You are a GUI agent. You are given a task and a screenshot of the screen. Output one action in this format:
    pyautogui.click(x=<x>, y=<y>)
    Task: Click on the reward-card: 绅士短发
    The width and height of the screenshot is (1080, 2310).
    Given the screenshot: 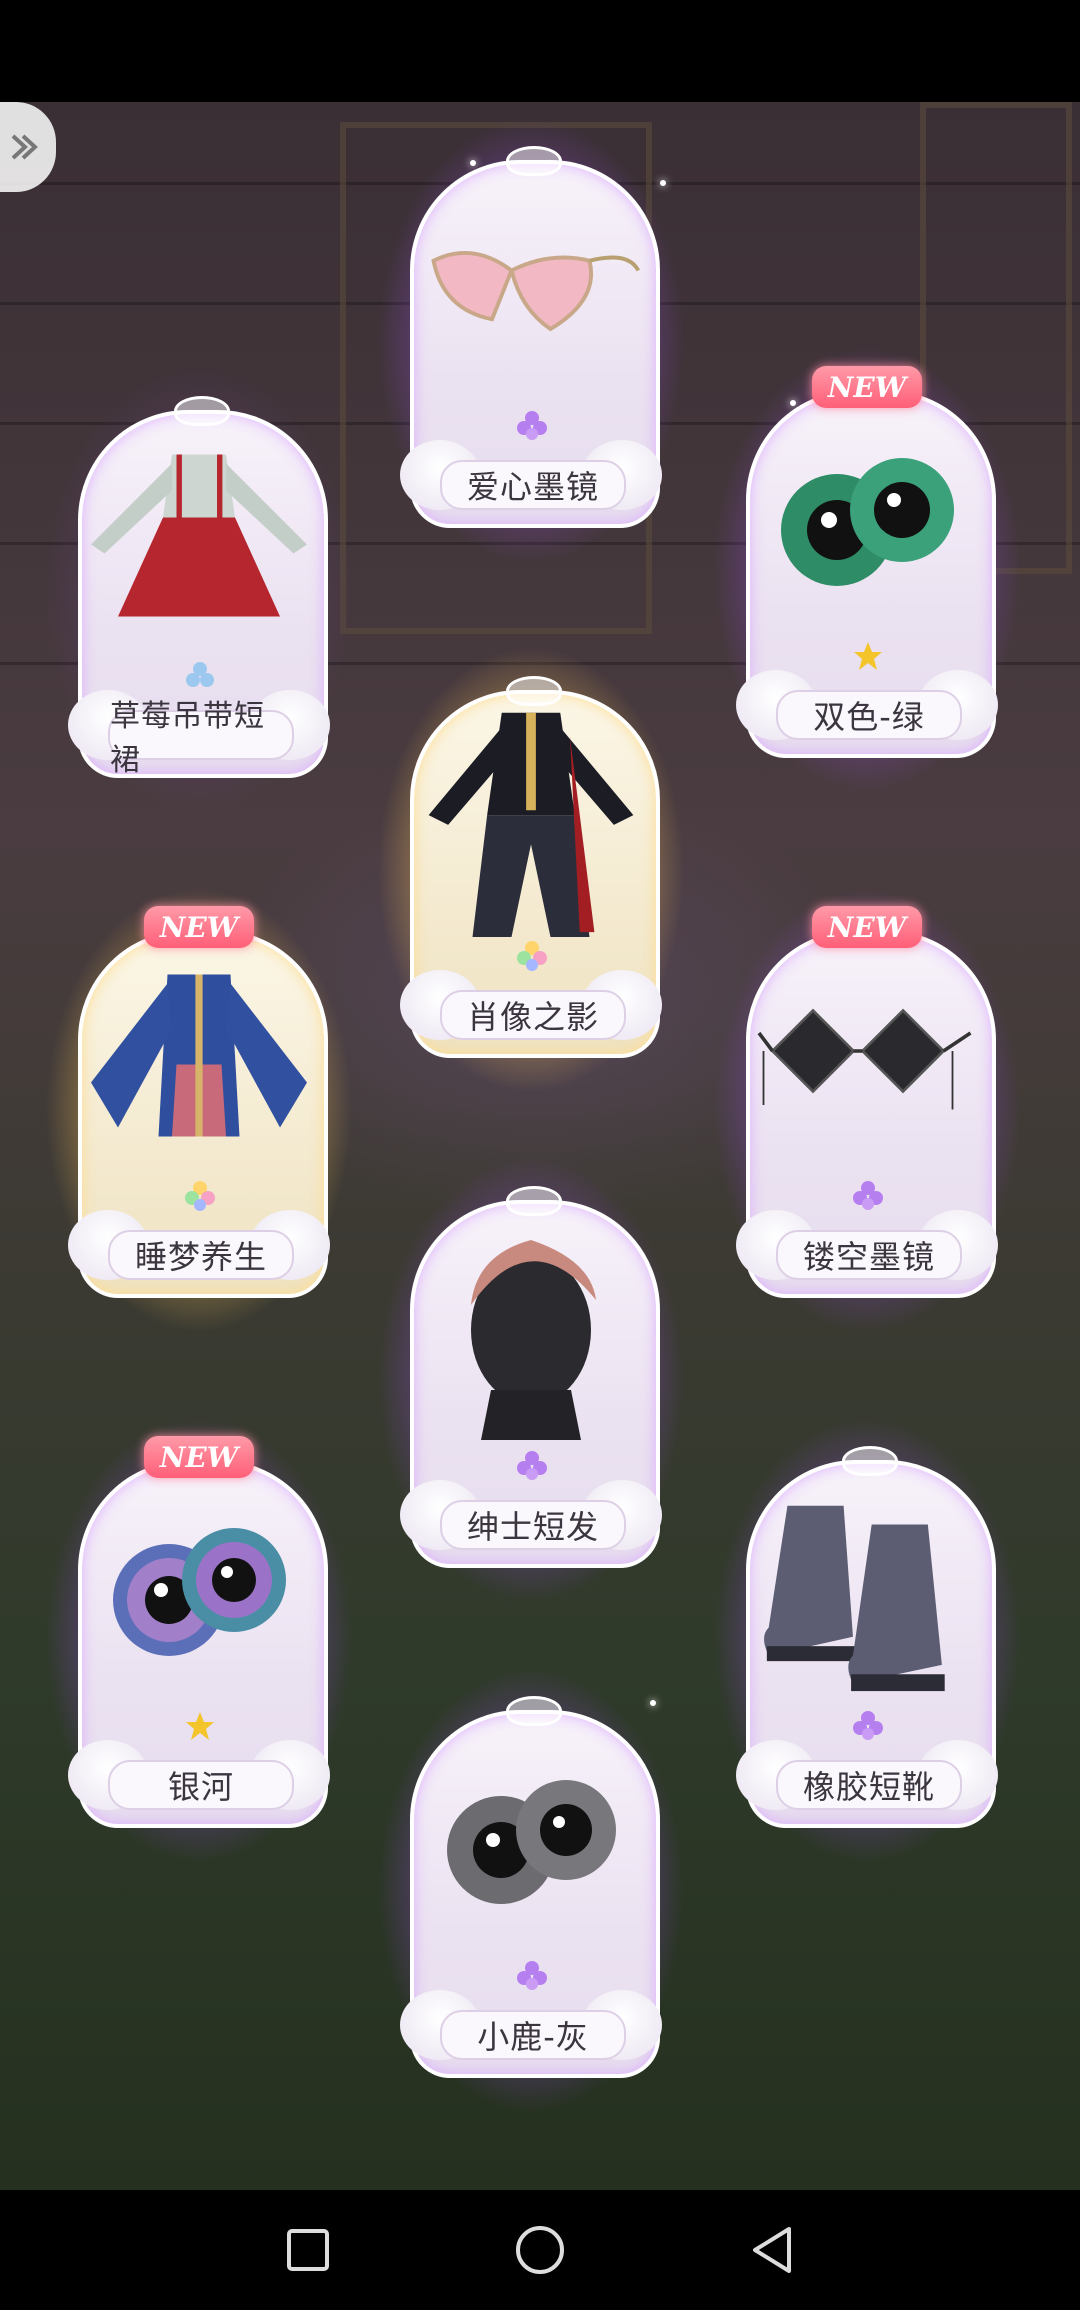 What is the action you would take?
    pyautogui.click(x=531, y=1380)
    